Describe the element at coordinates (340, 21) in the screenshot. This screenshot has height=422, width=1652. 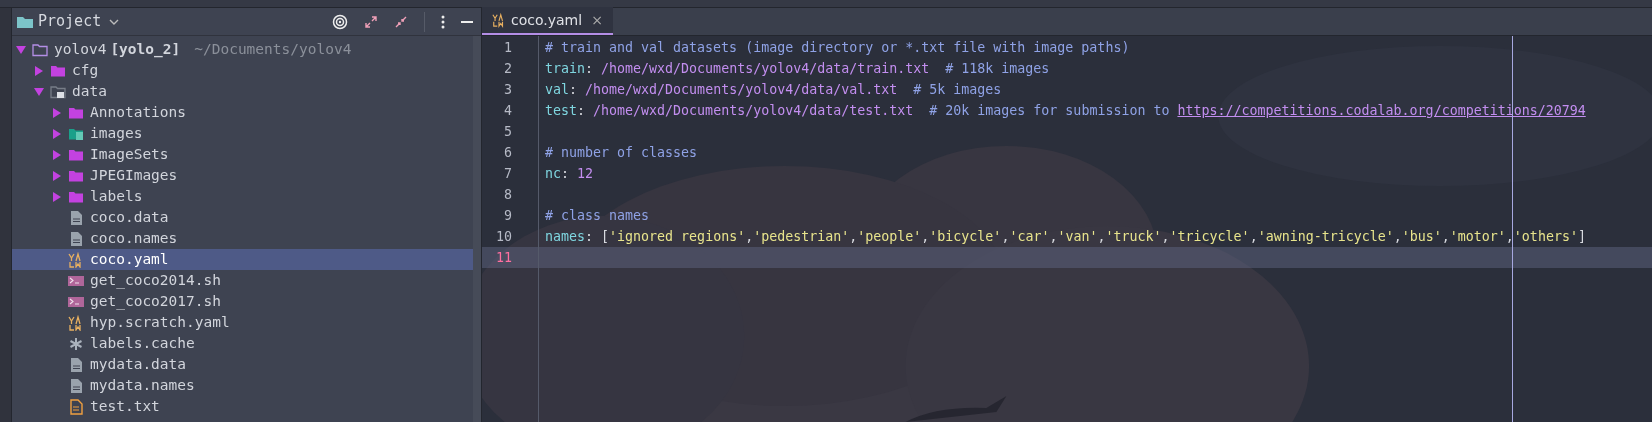
I see `target-icon` at that location.